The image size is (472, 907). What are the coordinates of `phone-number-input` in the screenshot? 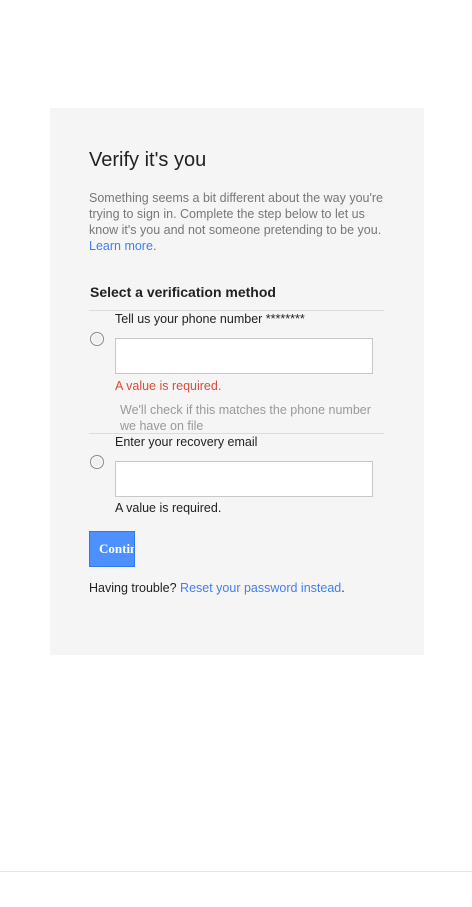 It's located at (244, 356).